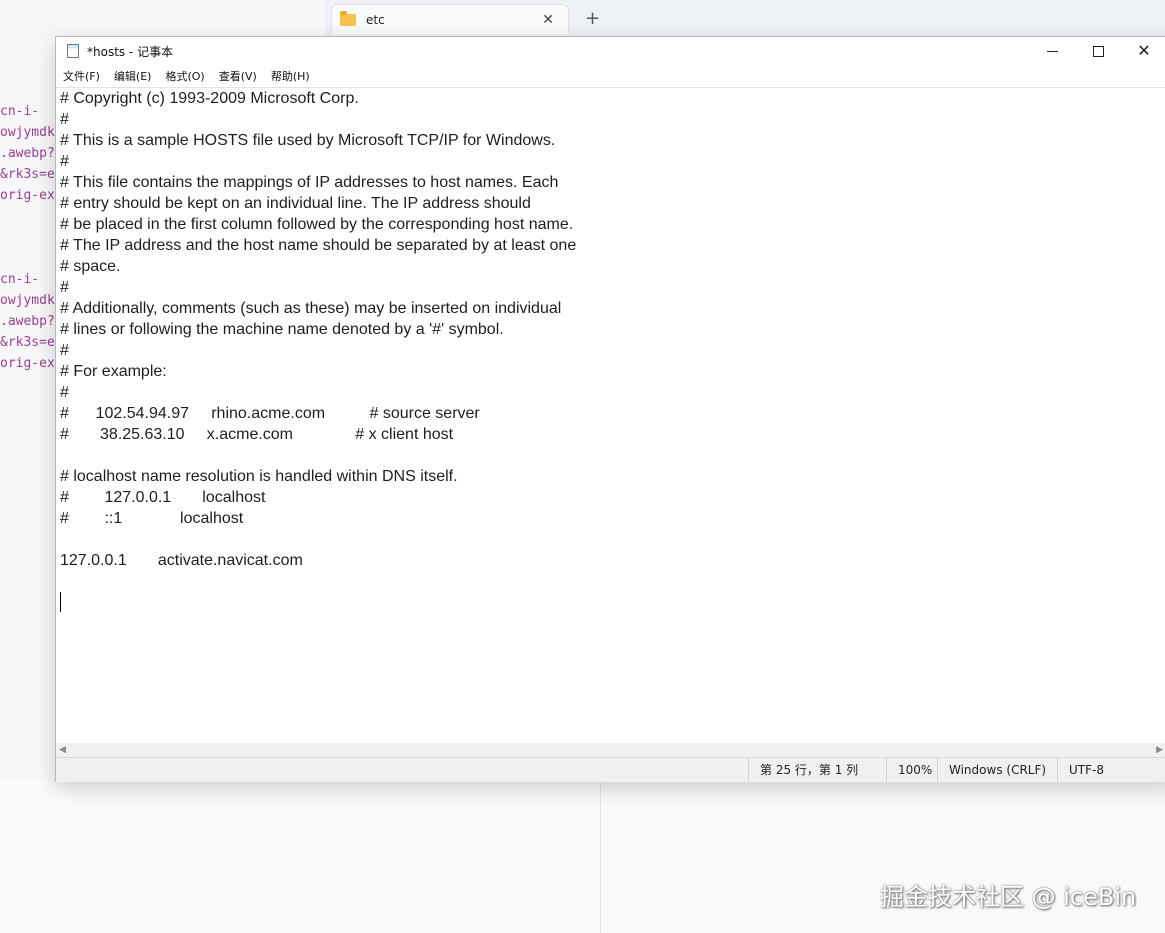  What do you see at coordinates (817, 770) in the screenshot?
I see `status-cursor-position: 第 25 行，第 1 列` at bounding box center [817, 770].